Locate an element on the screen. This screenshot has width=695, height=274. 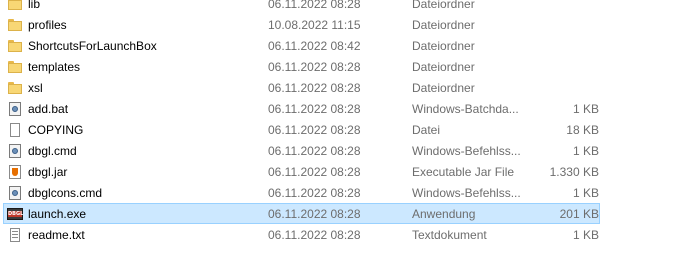
file-size: 201 KB is located at coordinates (579, 214).